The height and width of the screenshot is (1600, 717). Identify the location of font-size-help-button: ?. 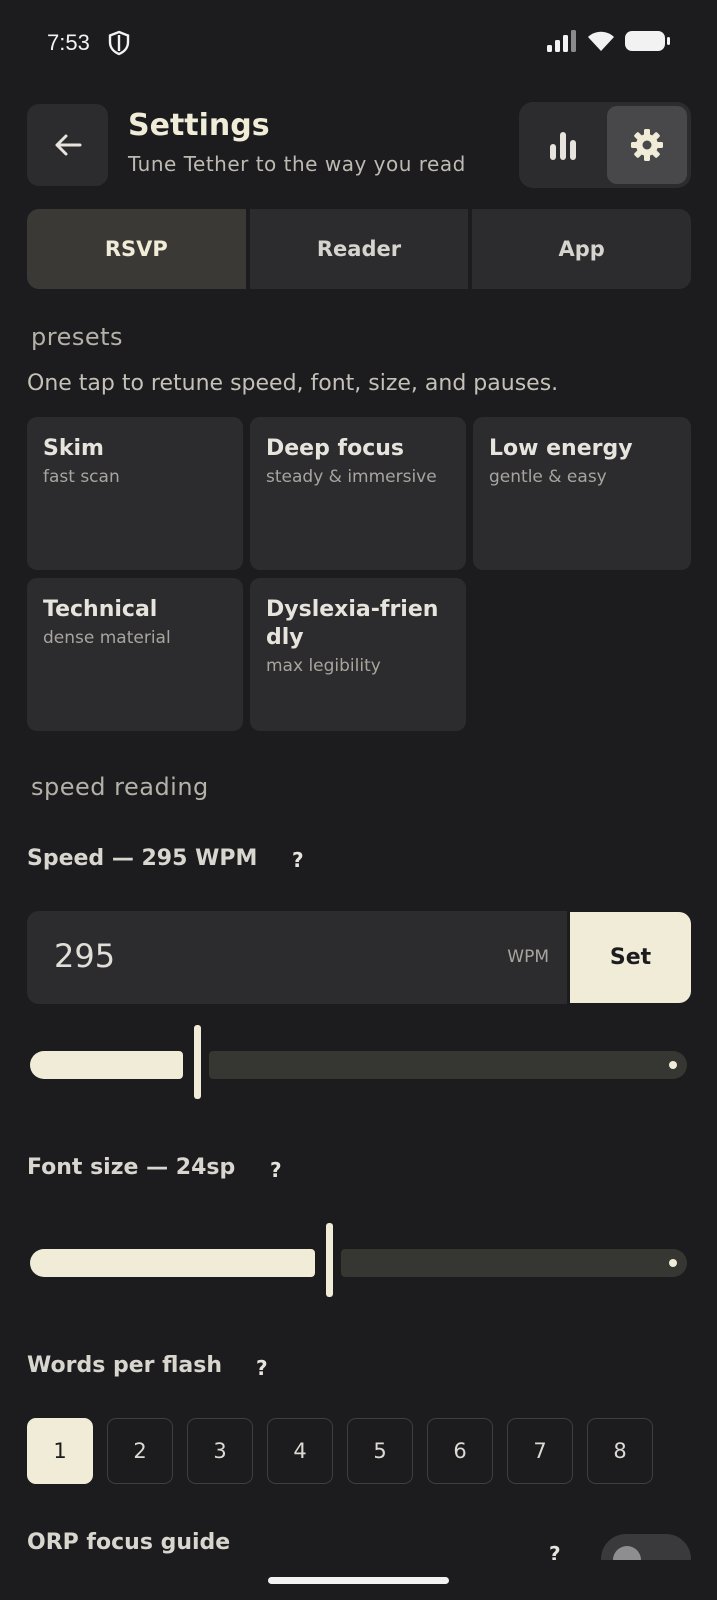
(276, 1170).